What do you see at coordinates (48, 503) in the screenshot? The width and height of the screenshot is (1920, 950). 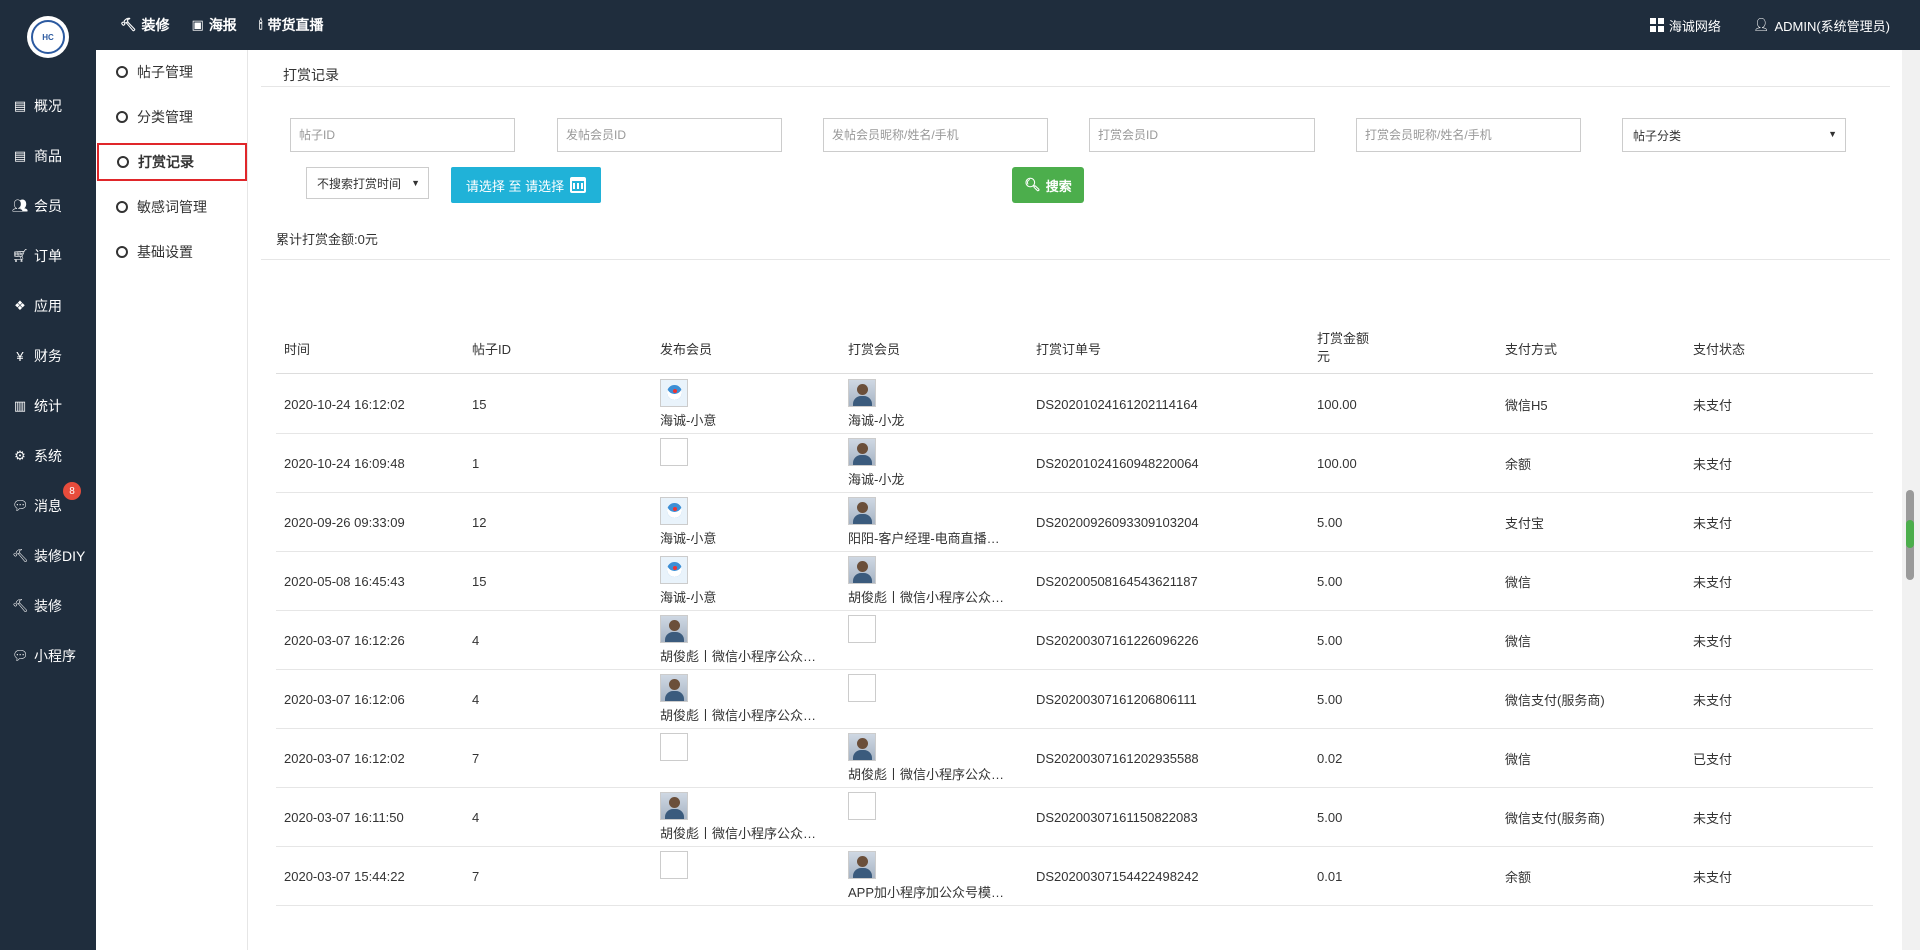 I see `sidebar-item-messages: 💬︎ 消息 8` at bounding box center [48, 503].